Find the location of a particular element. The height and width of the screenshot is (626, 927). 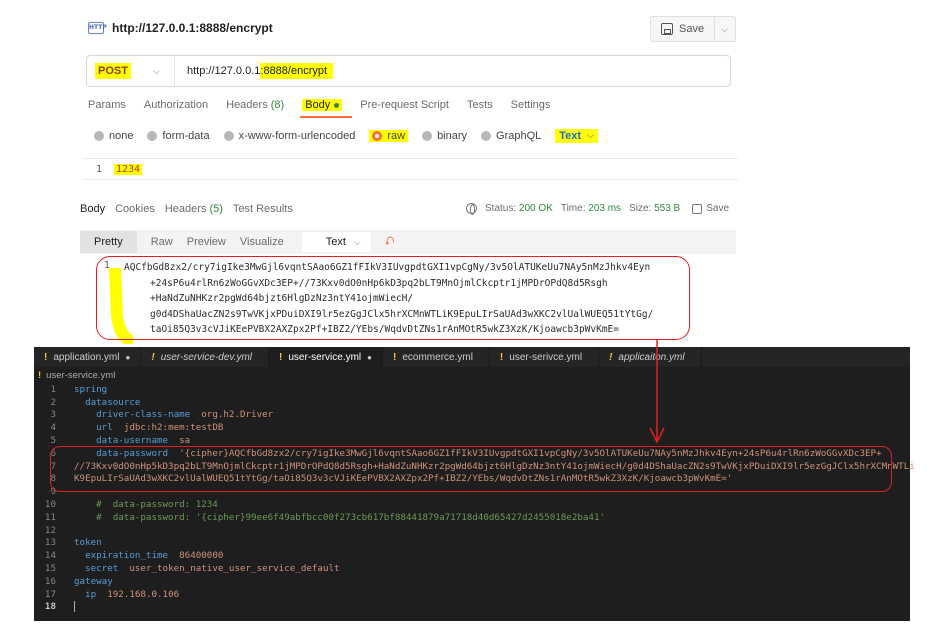

tab-test-results: Test Results is located at coordinates (263, 209).